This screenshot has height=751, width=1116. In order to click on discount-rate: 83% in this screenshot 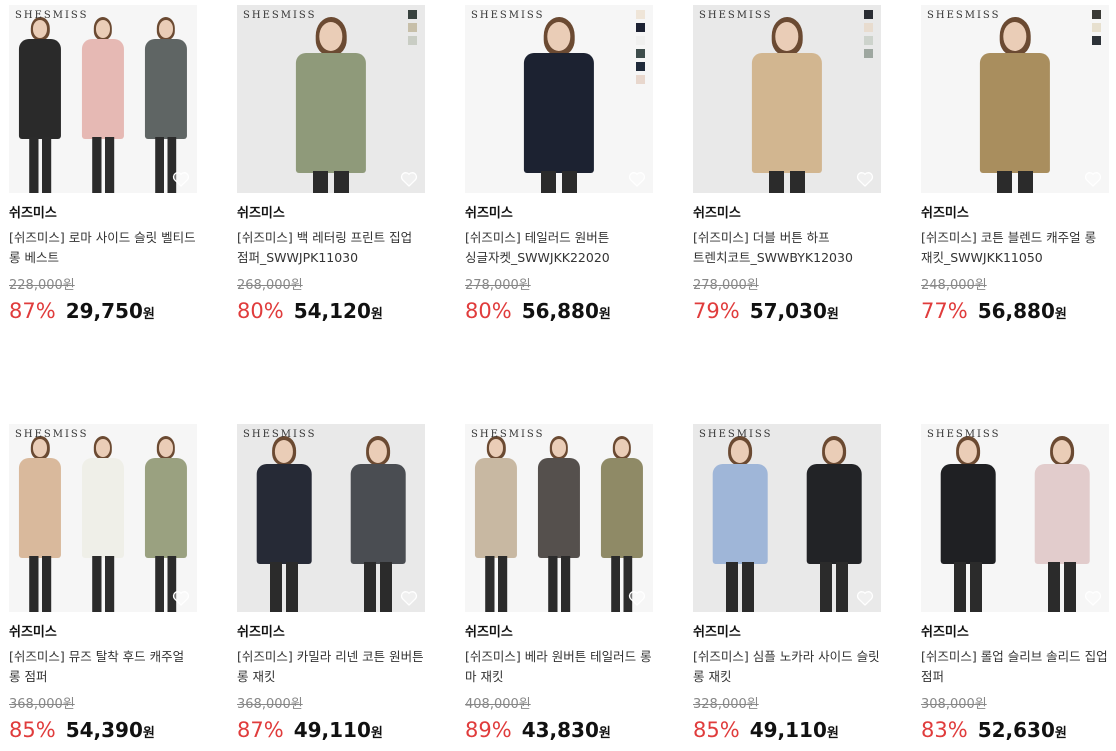, I will do `click(944, 730)`.